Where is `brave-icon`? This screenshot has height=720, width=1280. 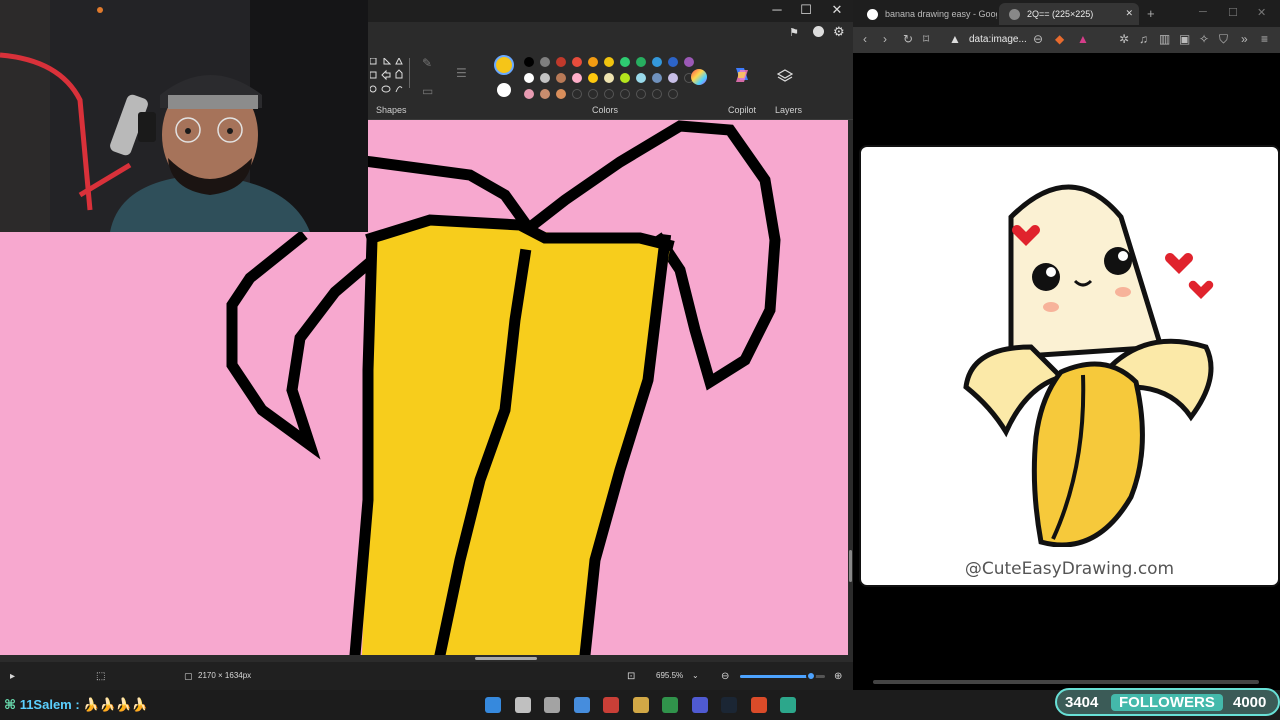
brave-icon is located at coordinates (758, 705).